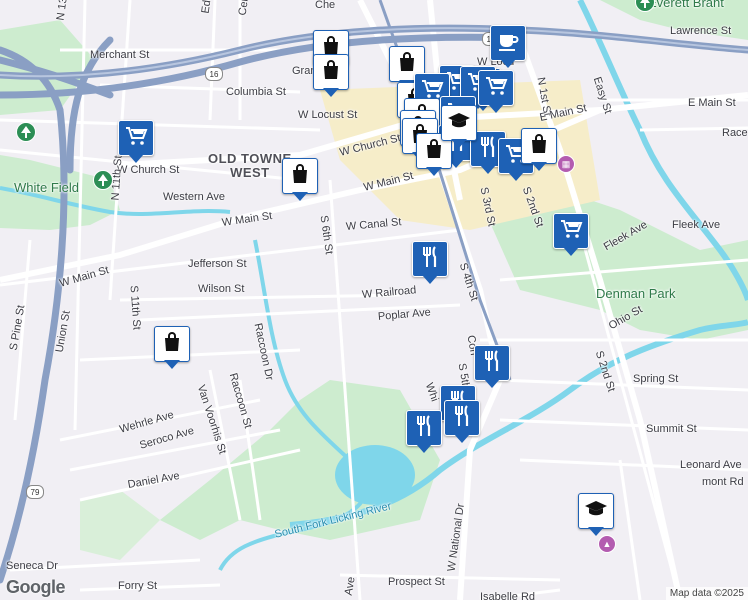  What do you see at coordinates (47, 187) in the screenshot?
I see `park-label: White Field` at bounding box center [47, 187].